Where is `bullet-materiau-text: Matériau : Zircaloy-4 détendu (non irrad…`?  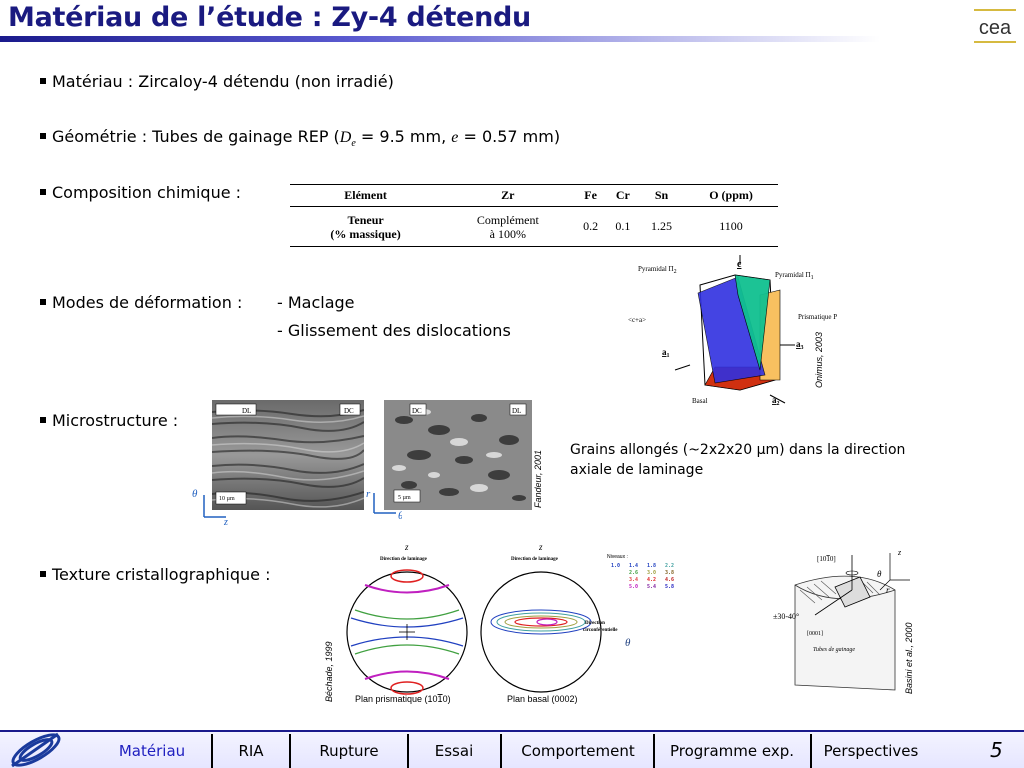
bullet-materiau-text: Matériau : Zircaloy-4 détendu (non irrad… is located at coordinates (223, 81).